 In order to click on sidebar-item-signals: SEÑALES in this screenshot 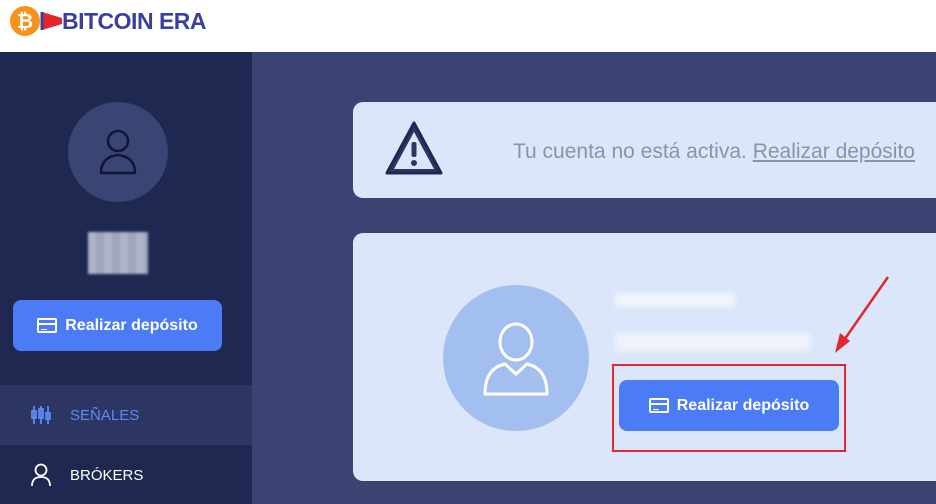, I will do `click(126, 415)`.